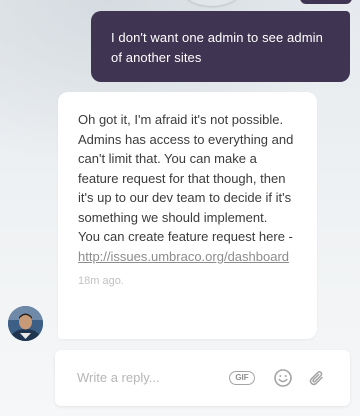 The height and width of the screenshot is (416, 360). I want to click on reply-composer: GIF, so click(202, 378).